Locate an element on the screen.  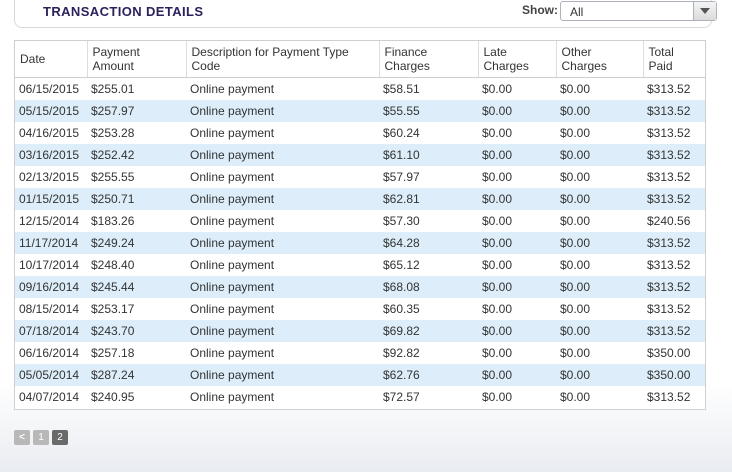
column-header-finance-charges: Finance Charges is located at coordinates (428, 59).